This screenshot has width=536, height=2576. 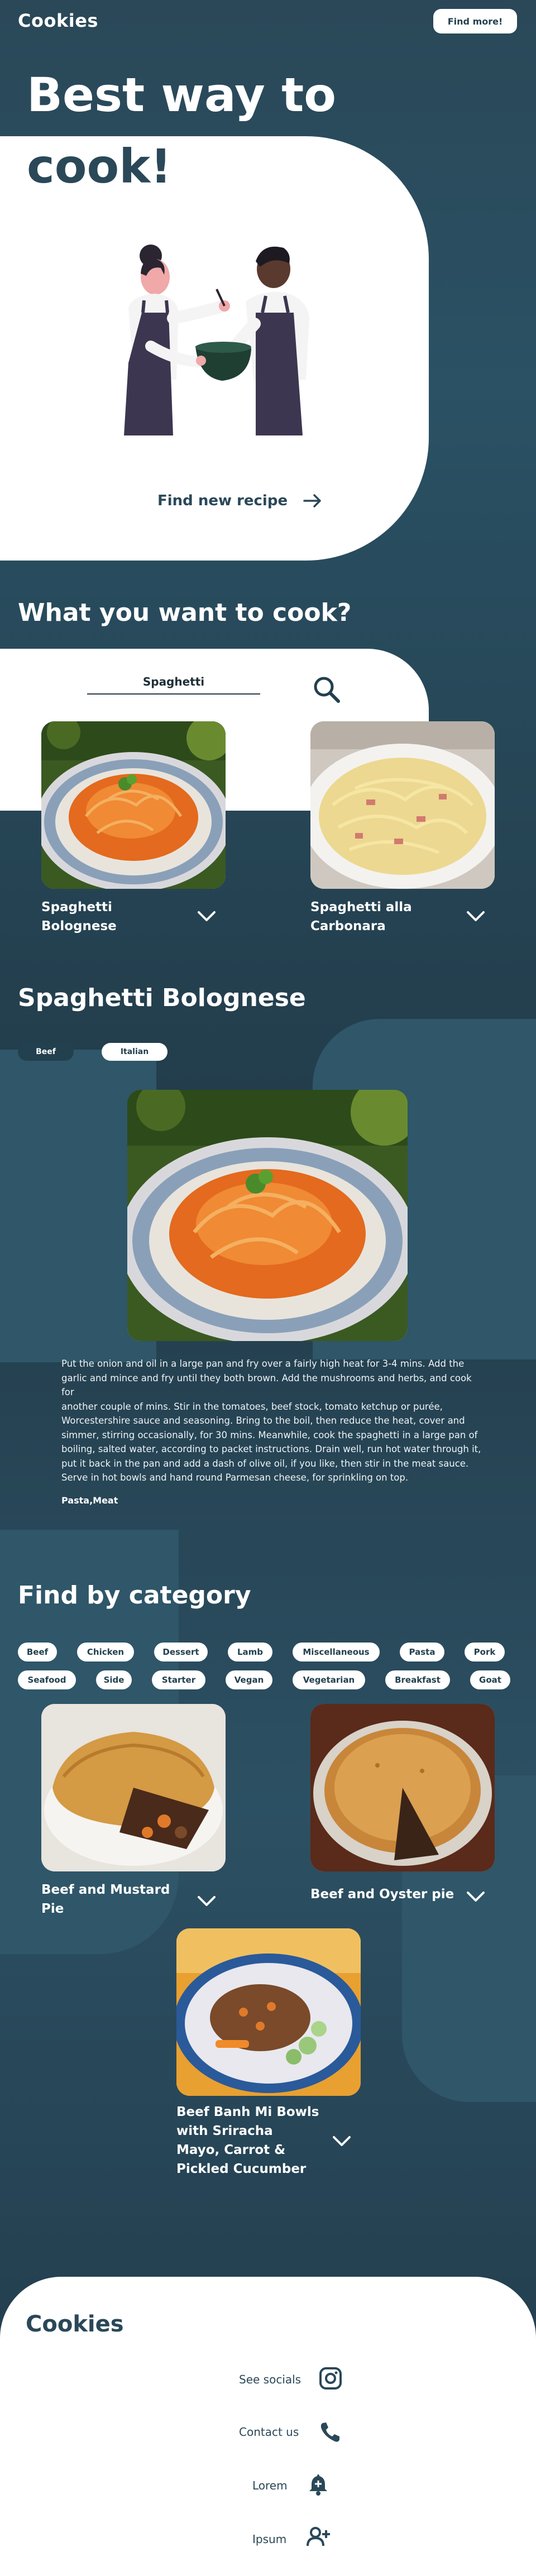 I want to click on search-input, so click(x=174, y=682).